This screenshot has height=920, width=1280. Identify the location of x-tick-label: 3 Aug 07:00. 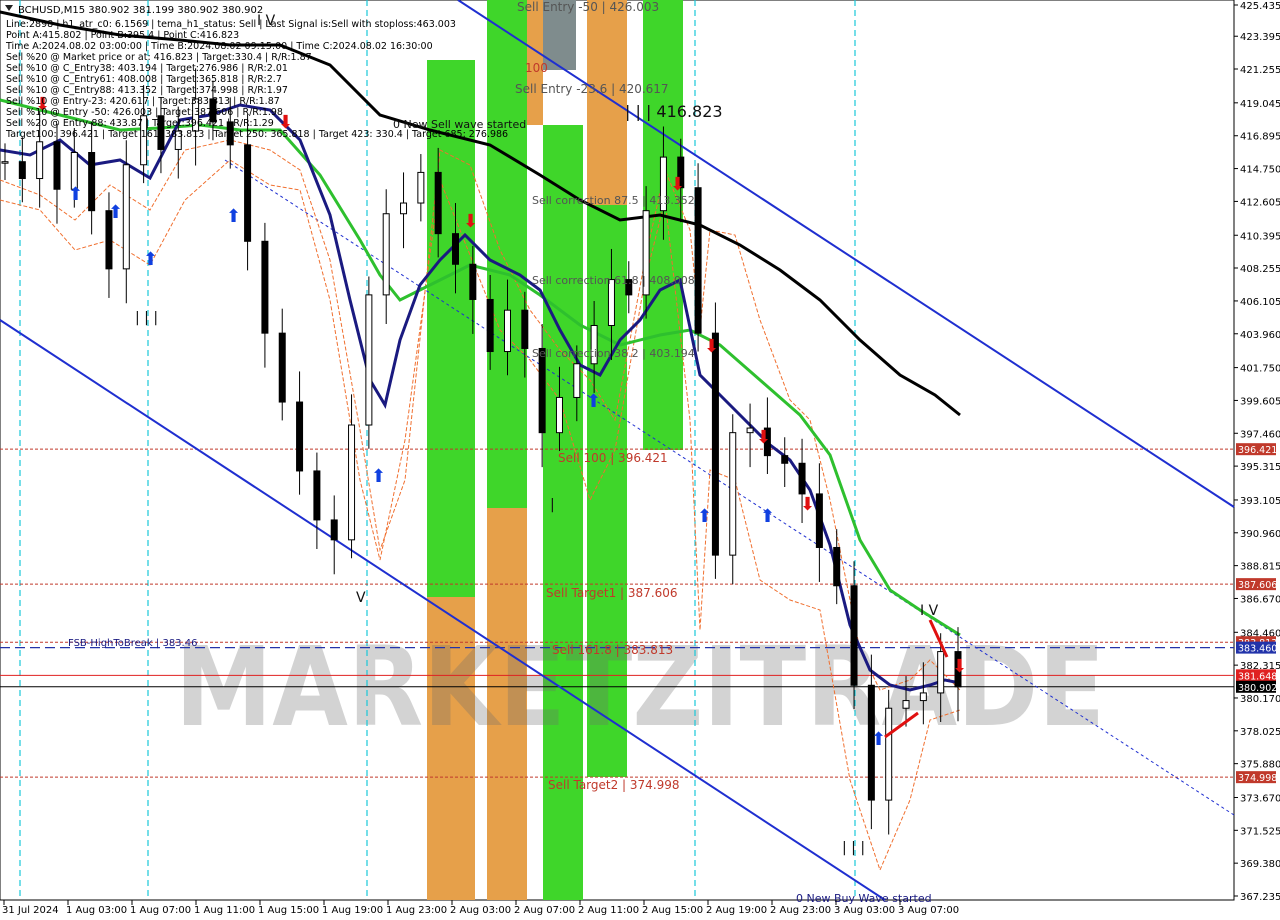
(928, 910).